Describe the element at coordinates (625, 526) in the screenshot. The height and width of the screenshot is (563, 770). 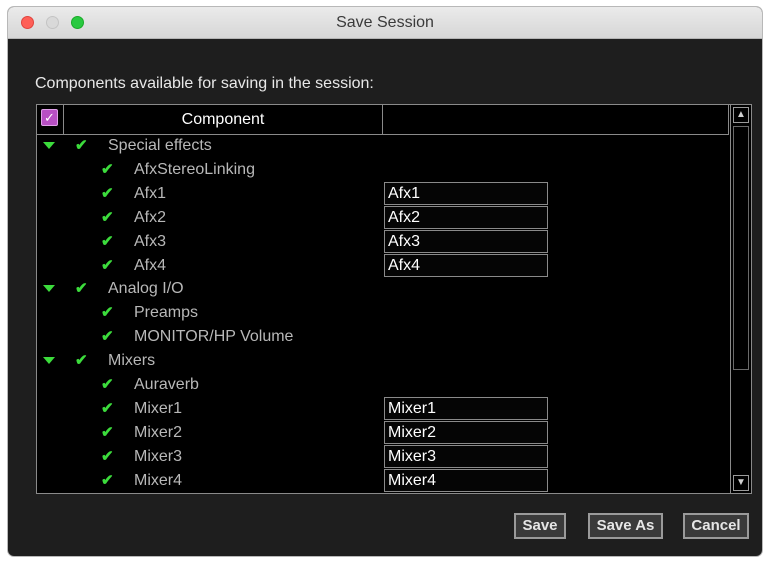
I see `save-as-button: Save As` at that location.